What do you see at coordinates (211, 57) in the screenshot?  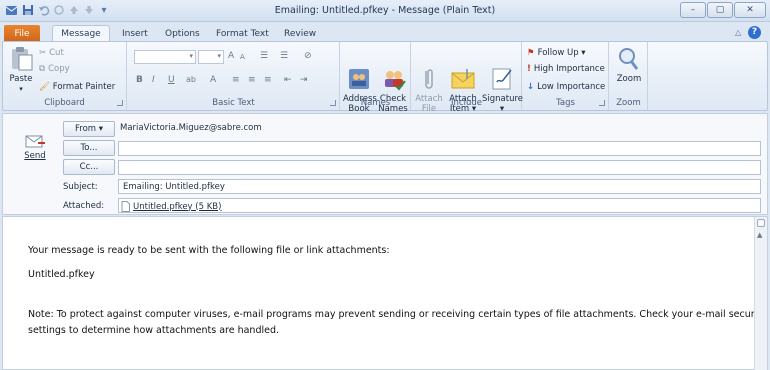 I see `font-size-combo: ▾` at bounding box center [211, 57].